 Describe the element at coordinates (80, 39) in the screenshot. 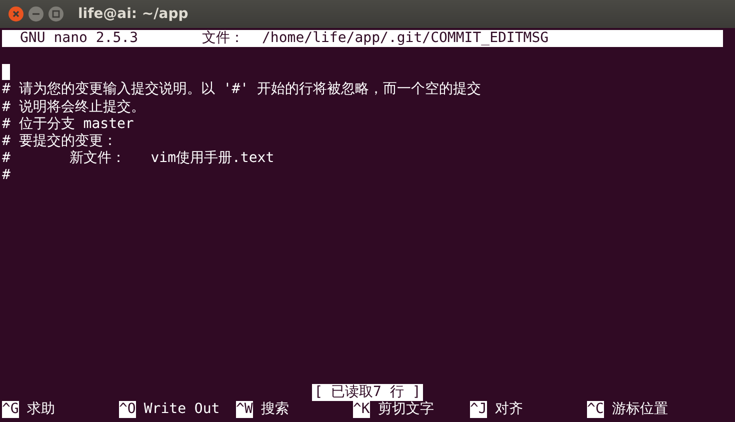

I see `nano-version: GNU nano 2.5.3` at that location.